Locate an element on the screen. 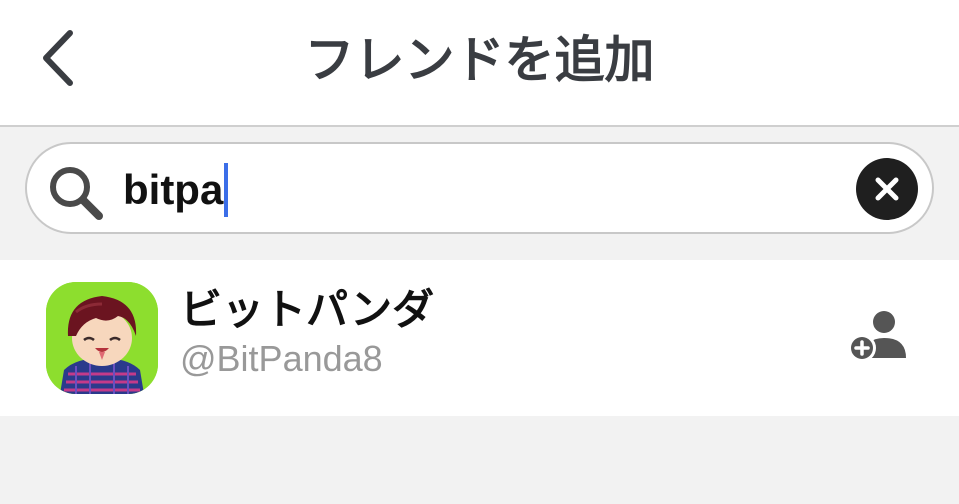  avatar-image is located at coordinates (102, 338).